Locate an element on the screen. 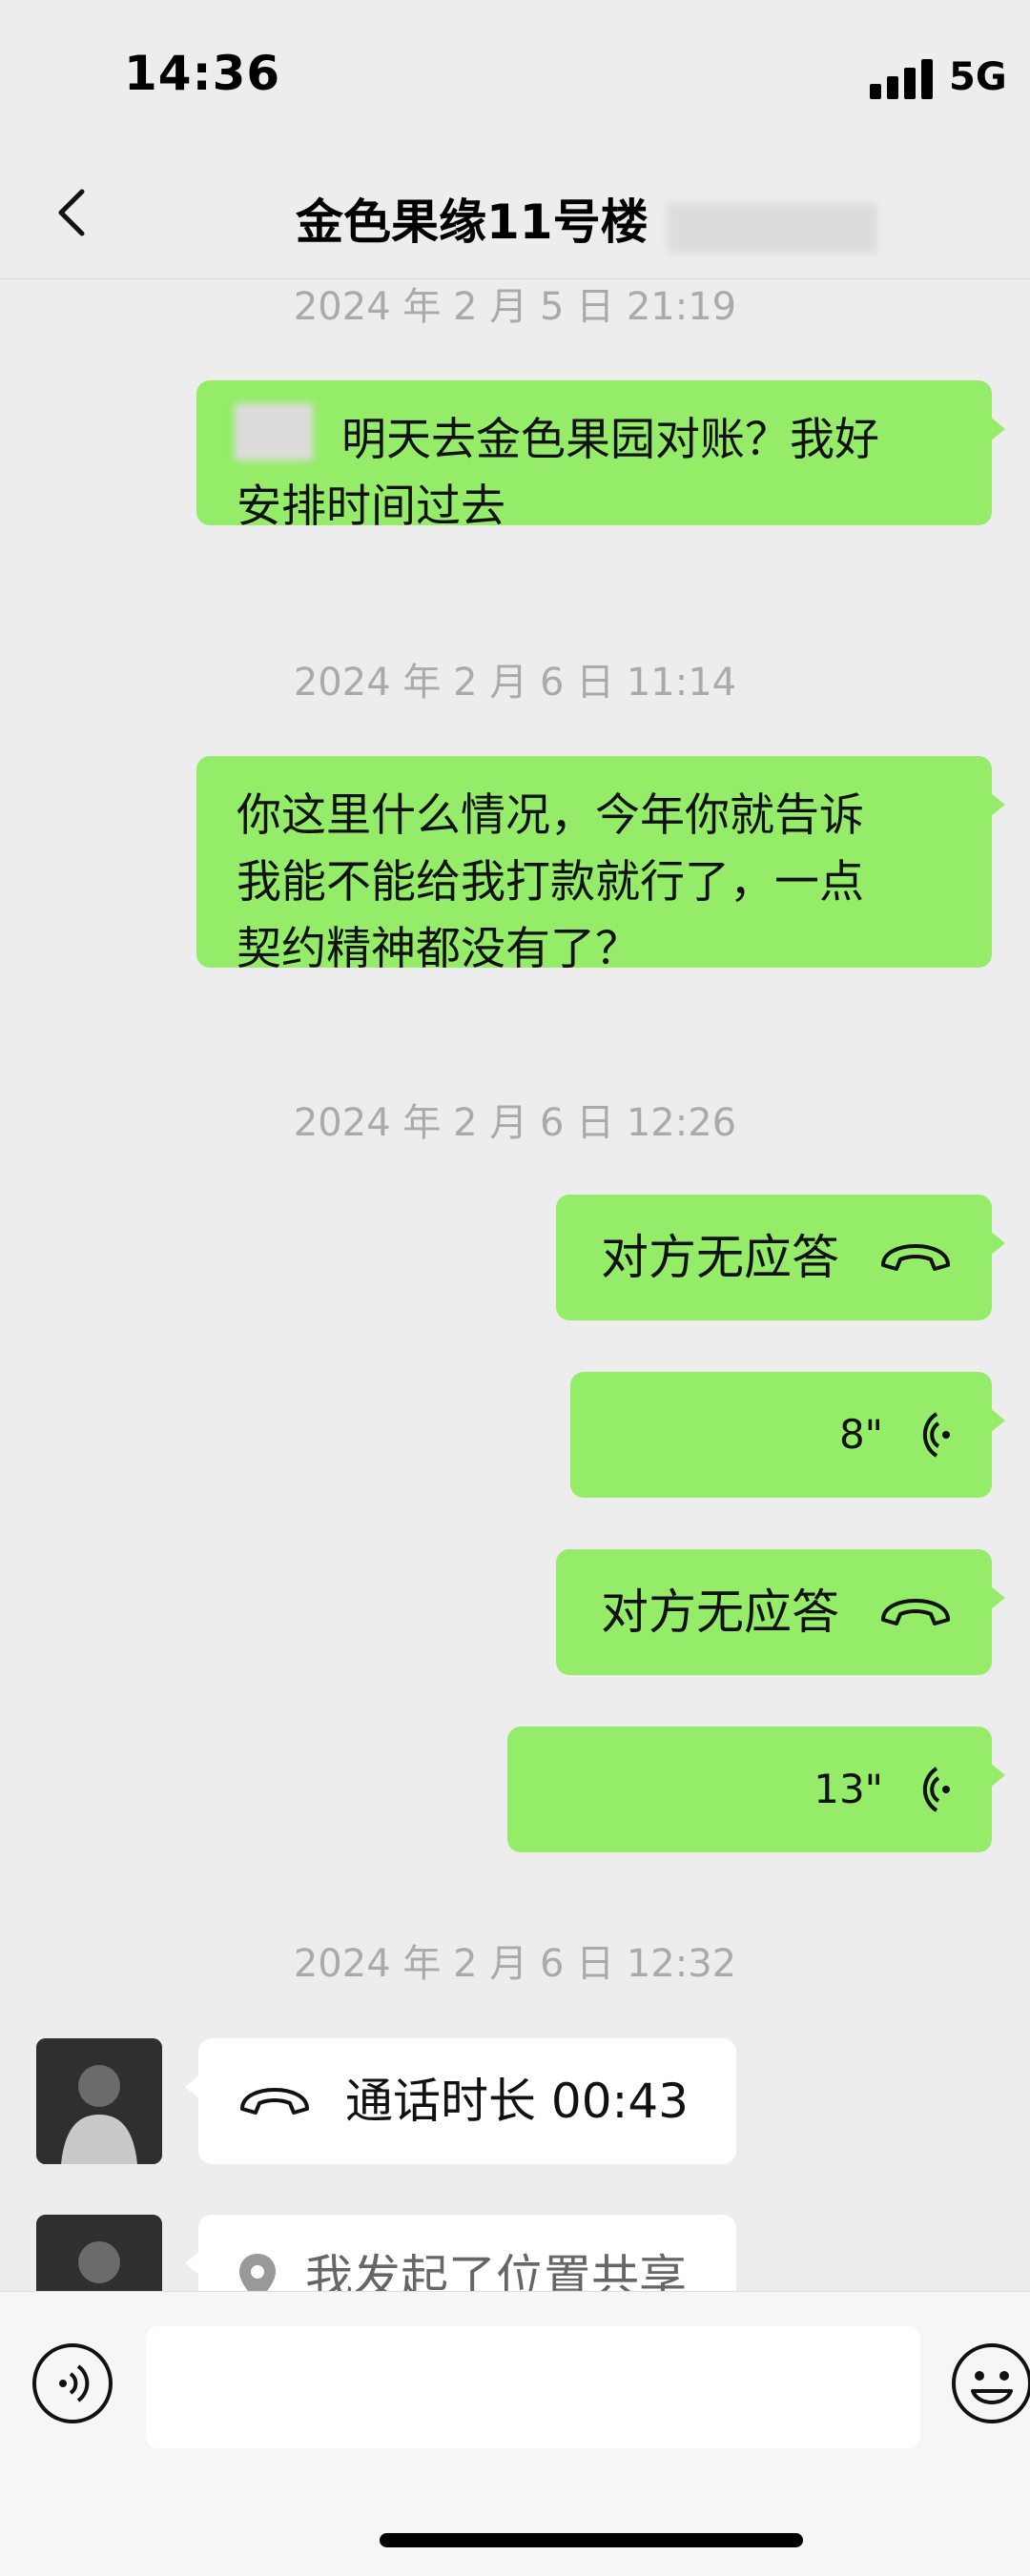 The image size is (1030, 2576). voice-duration: 8" is located at coordinates (860, 1435).